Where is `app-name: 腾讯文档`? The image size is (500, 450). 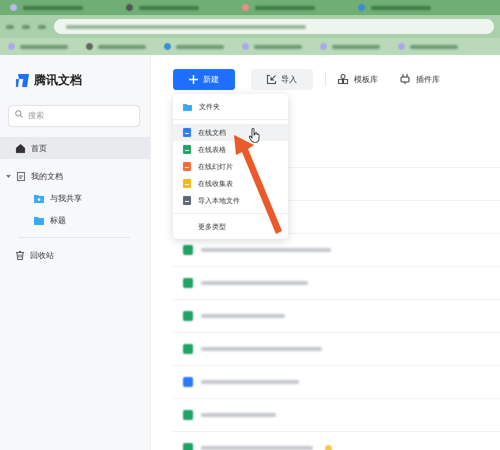 app-name: 腾讯文档 is located at coordinates (58, 80).